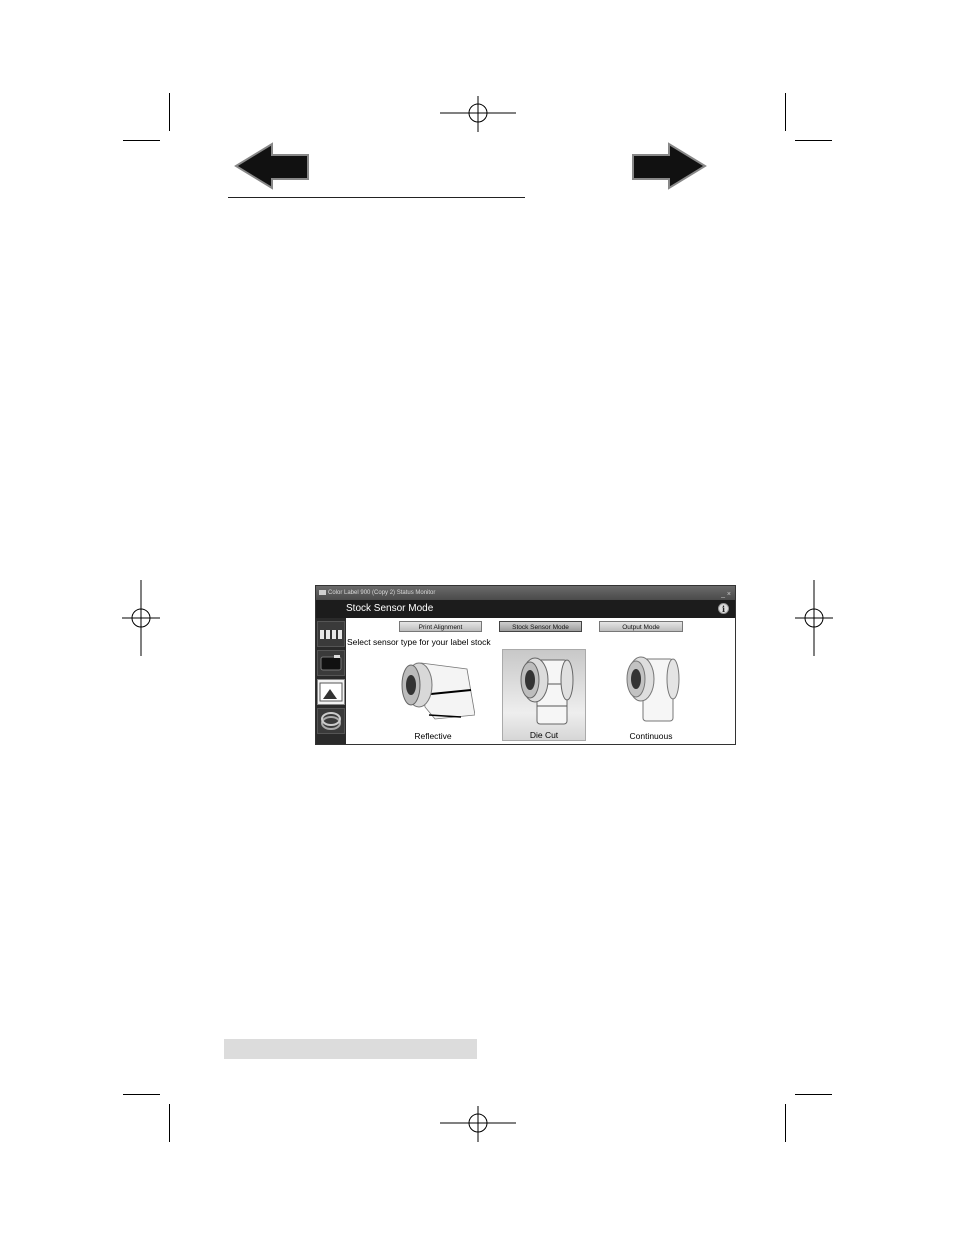 The image size is (954, 1235). Describe the element at coordinates (350, 1049) in the screenshot. I see `footer-bar` at that location.